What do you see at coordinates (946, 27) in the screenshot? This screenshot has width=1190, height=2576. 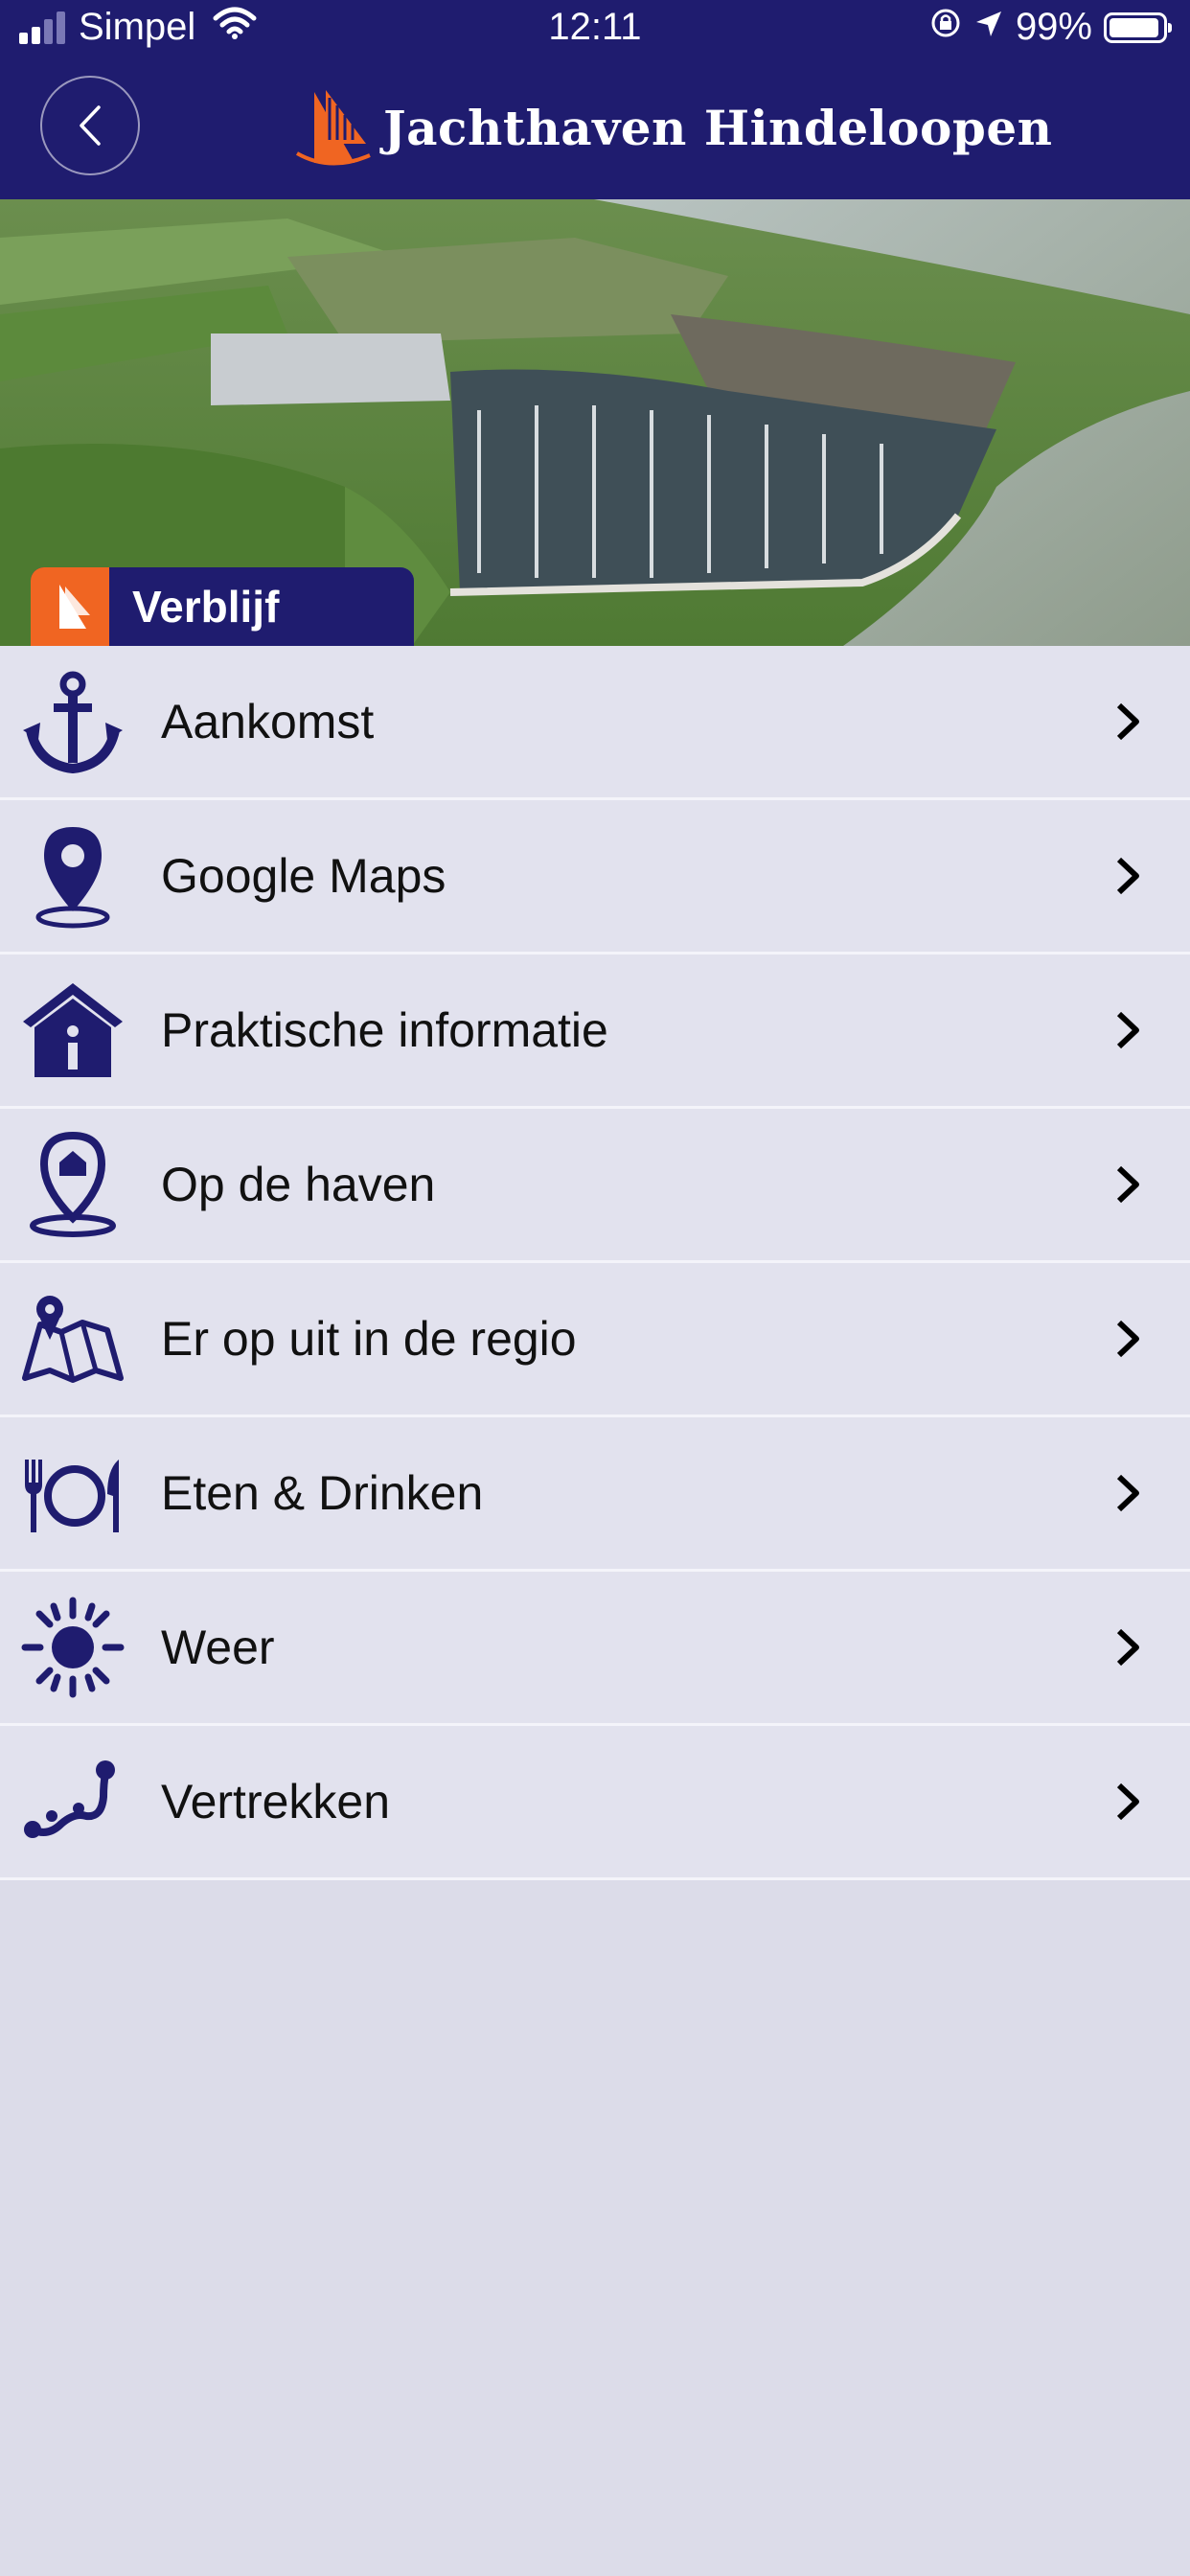 I see `orientation-lock-icon` at bounding box center [946, 27].